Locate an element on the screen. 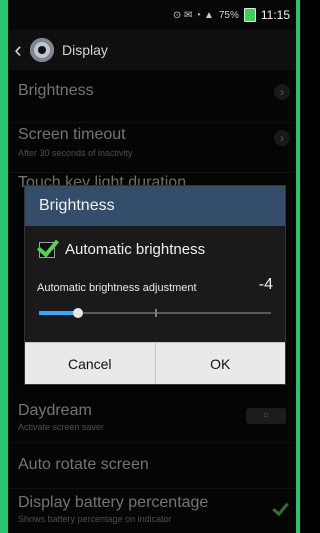  automatic-brightness-option: Automatic brightness is located at coordinates (122, 249).